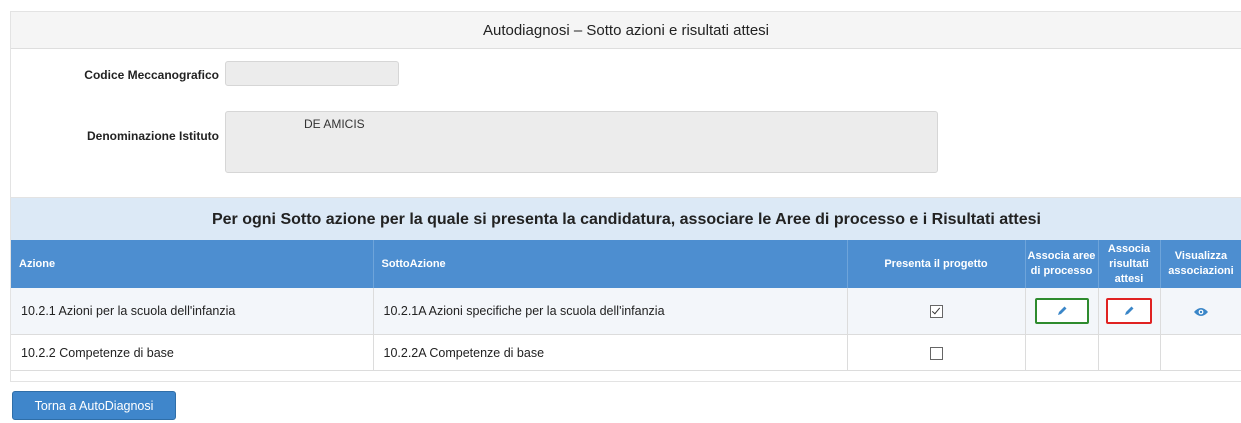 The image size is (1241, 423). What do you see at coordinates (312, 73) in the screenshot?
I see `codice-field` at bounding box center [312, 73].